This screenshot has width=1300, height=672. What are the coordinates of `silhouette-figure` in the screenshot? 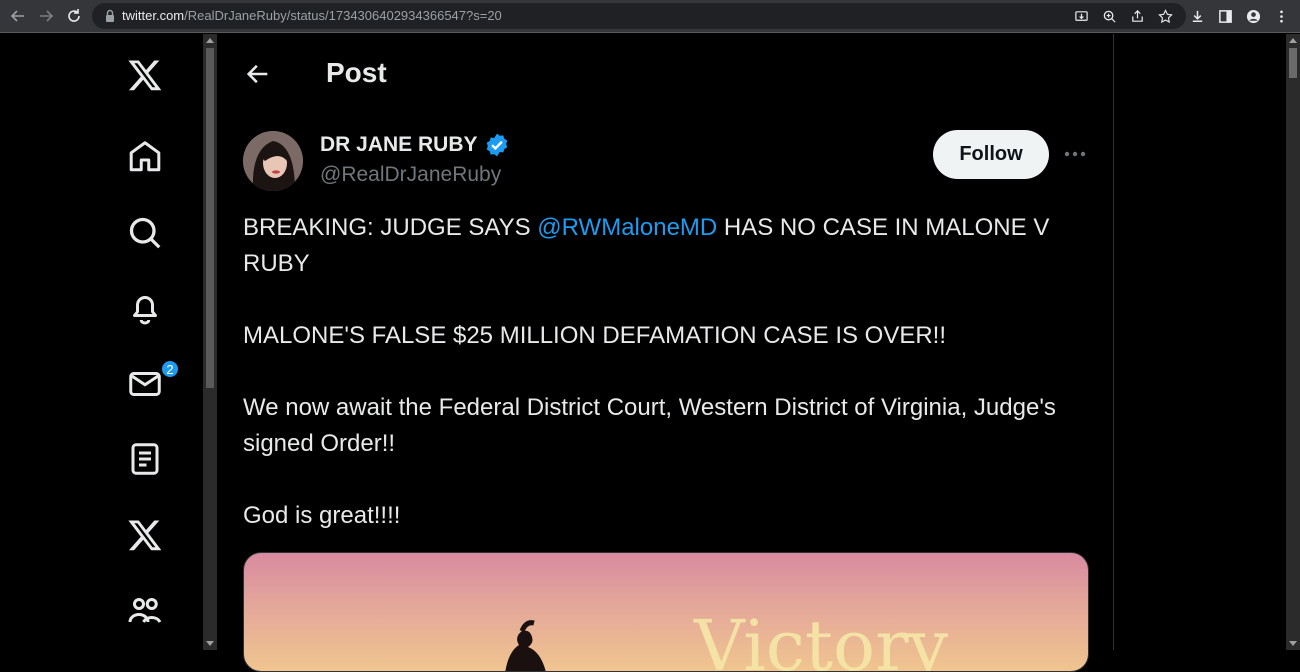 It's located at (525, 645).